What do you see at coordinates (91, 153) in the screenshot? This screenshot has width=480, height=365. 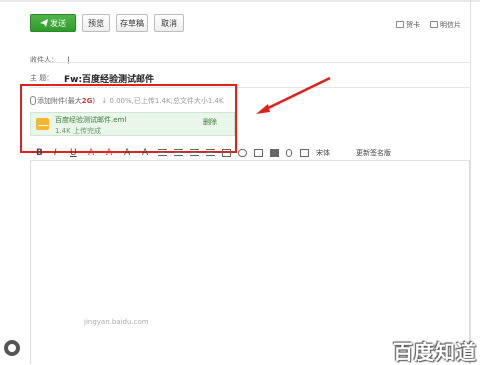 I see `font-color-button: A` at bounding box center [91, 153].